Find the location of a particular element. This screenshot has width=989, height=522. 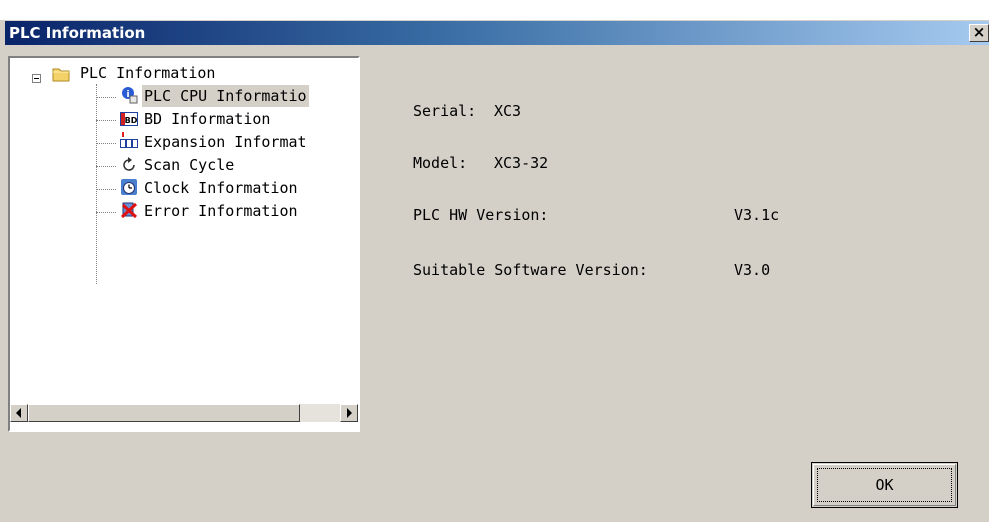

expansion-icon is located at coordinates (129, 140).